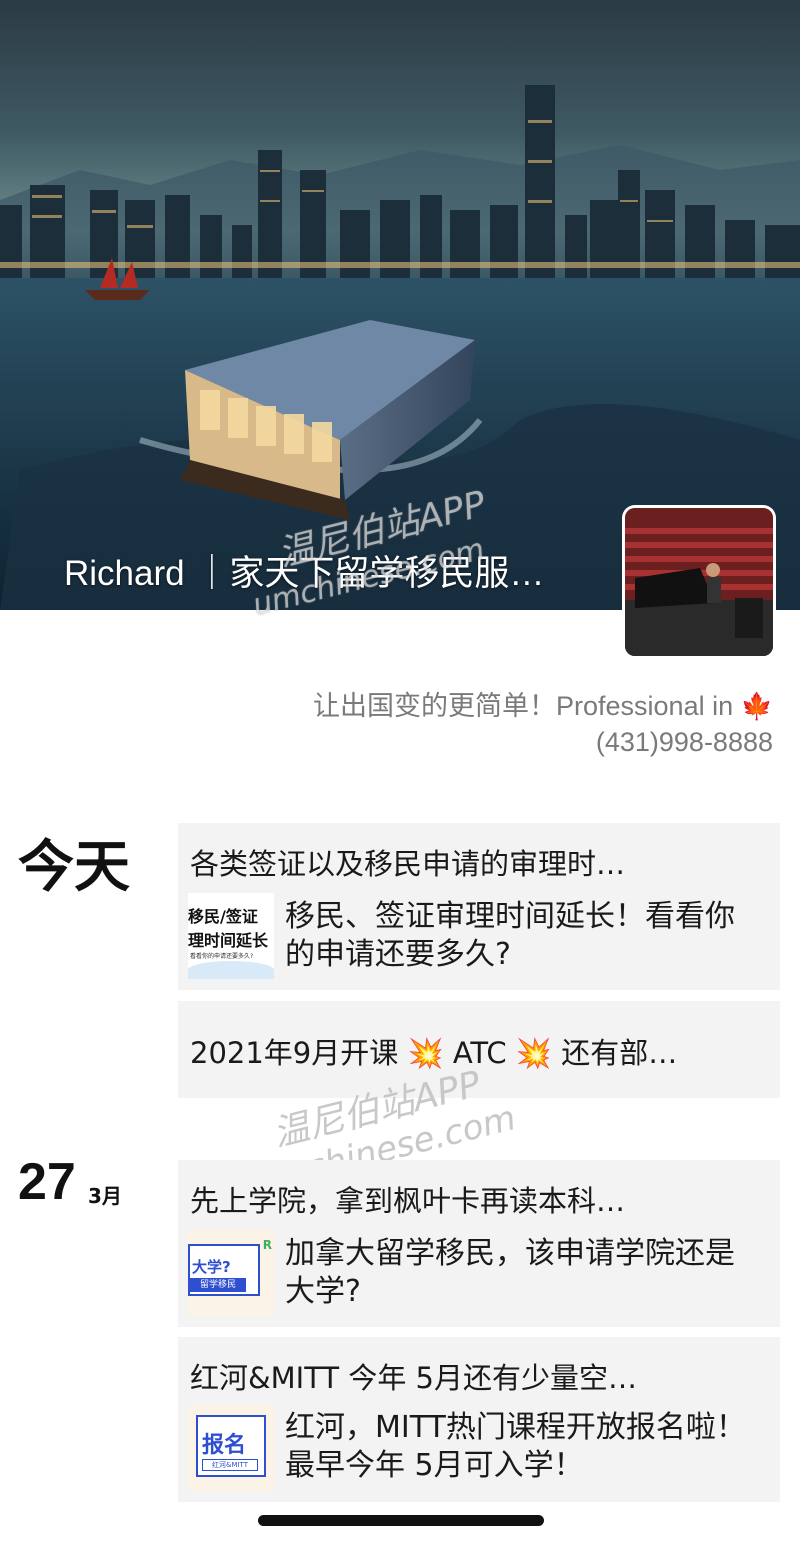 This screenshot has width=800, height=1545. Describe the element at coordinates (222, 956) in the screenshot. I see `thumb-caption: 看看你的申请还要多久?` at that location.